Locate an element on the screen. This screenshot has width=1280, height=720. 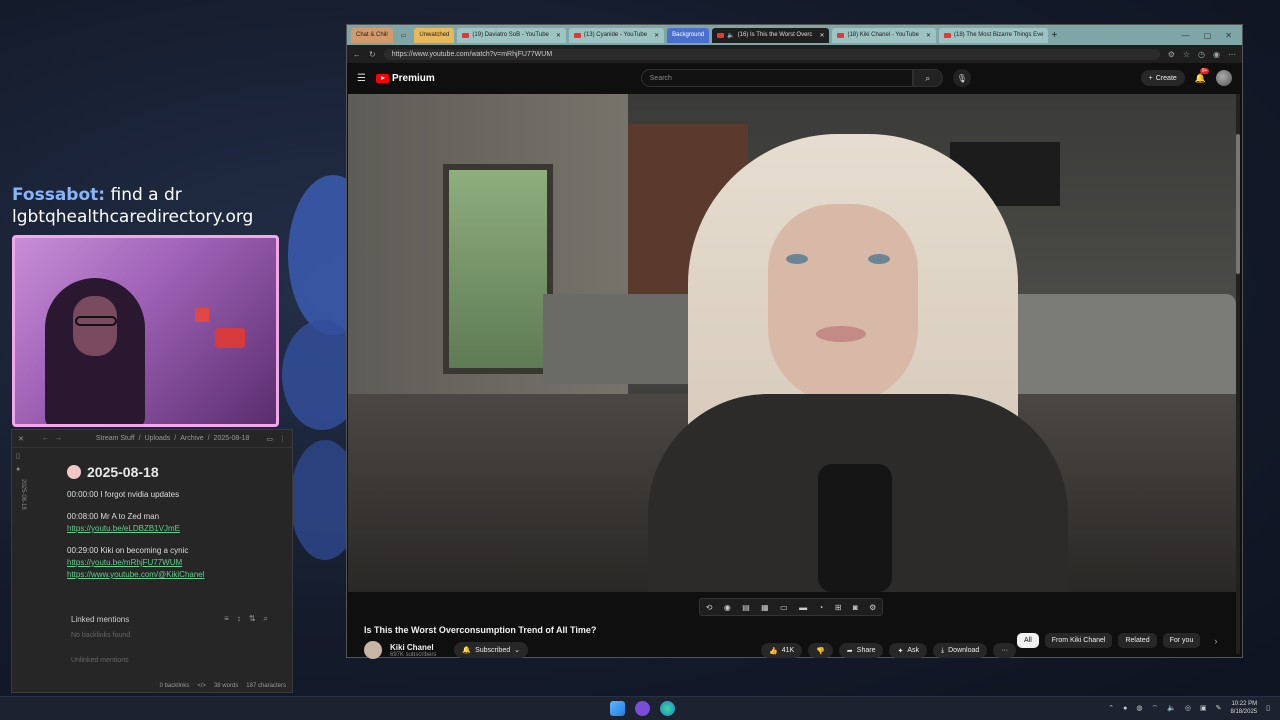
minimize-icon: — is located at coordinates (1186, 35).